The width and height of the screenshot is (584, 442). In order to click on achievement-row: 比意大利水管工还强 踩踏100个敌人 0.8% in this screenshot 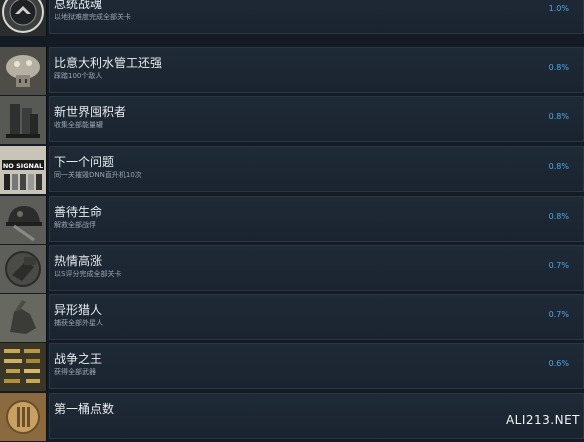, I will do `click(292, 72)`.